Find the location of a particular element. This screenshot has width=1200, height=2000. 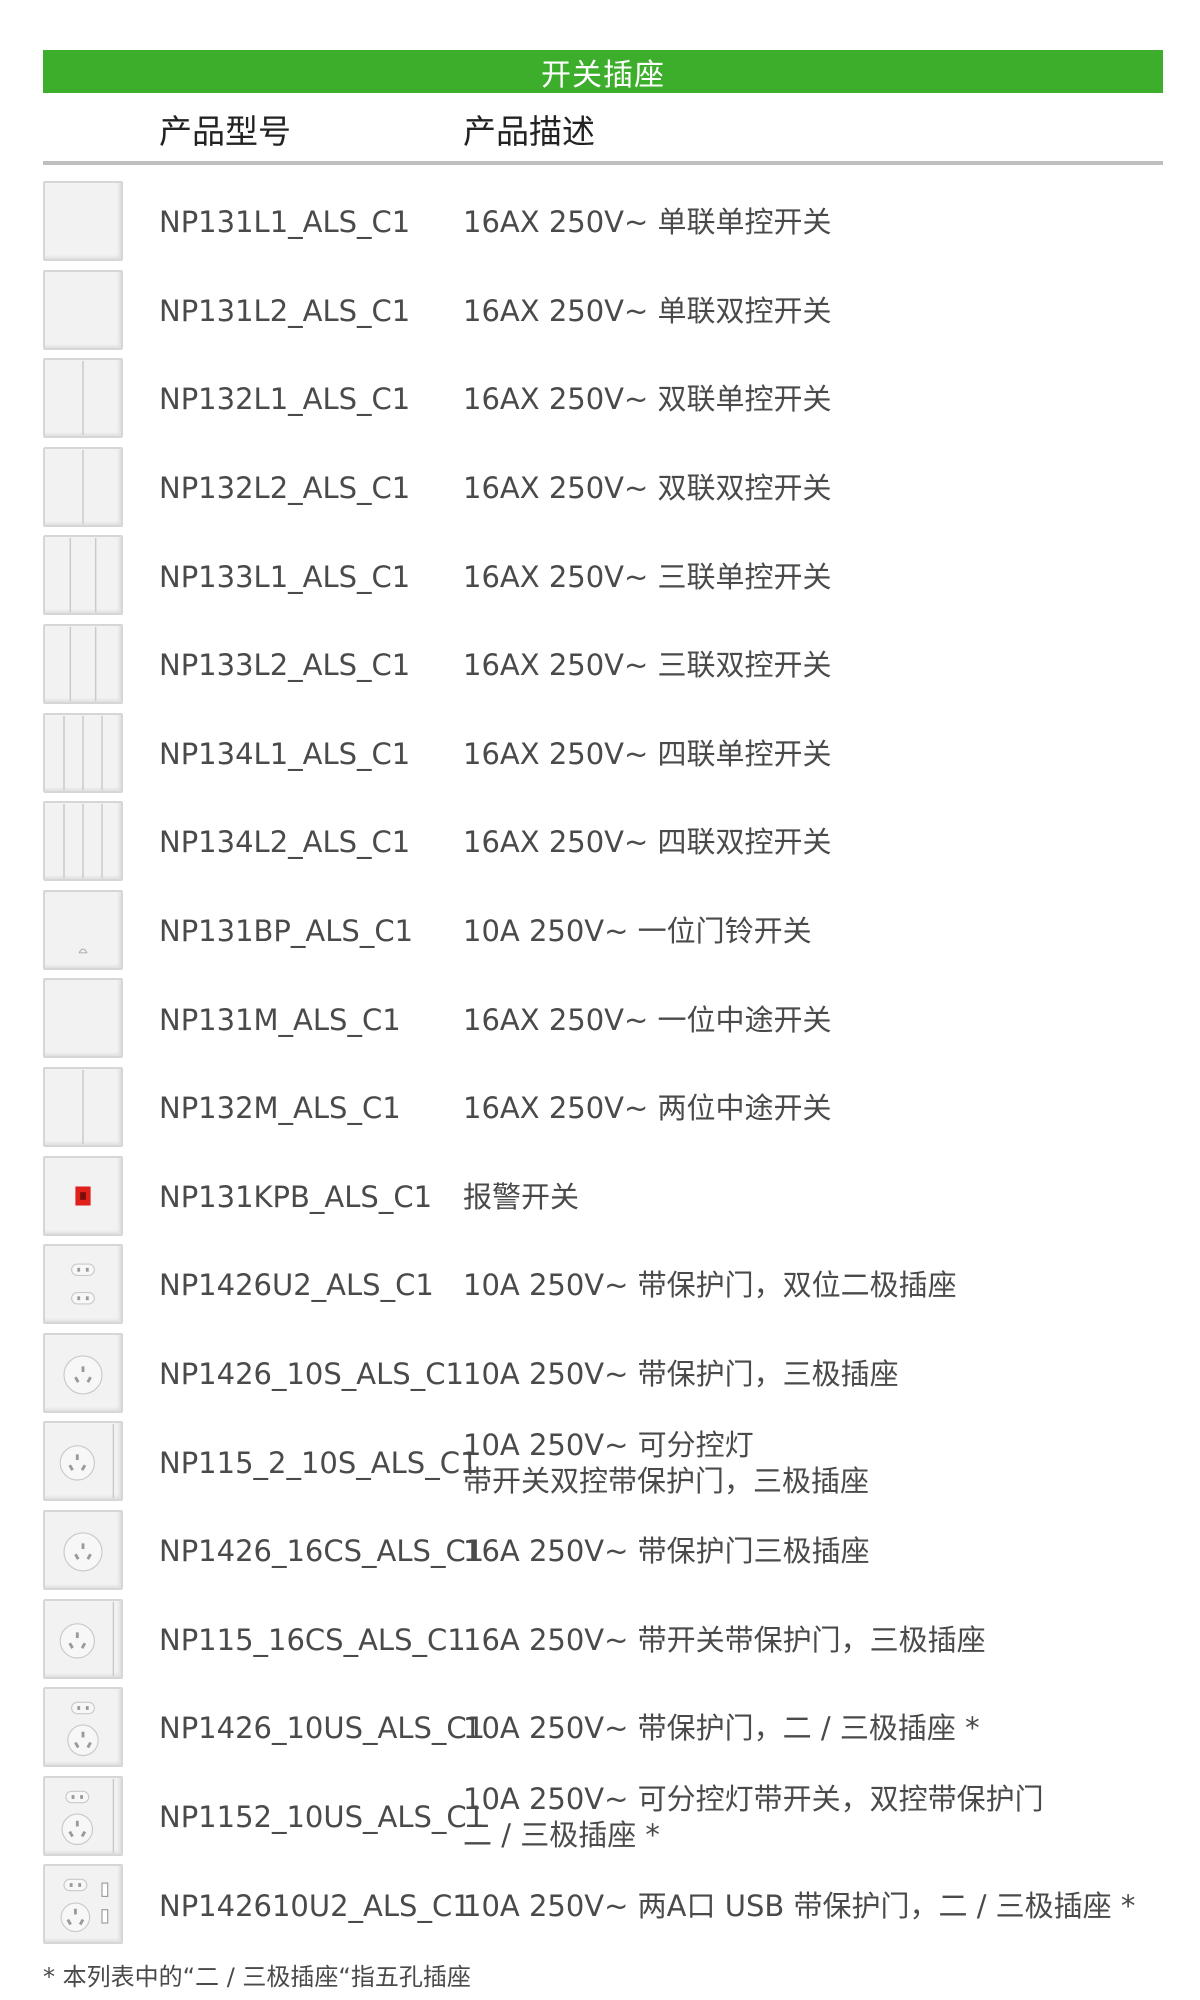

table-row: NP131M_ALS_C1 16AX 250V~ 一位中途开关 is located at coordinates (603, 1019).